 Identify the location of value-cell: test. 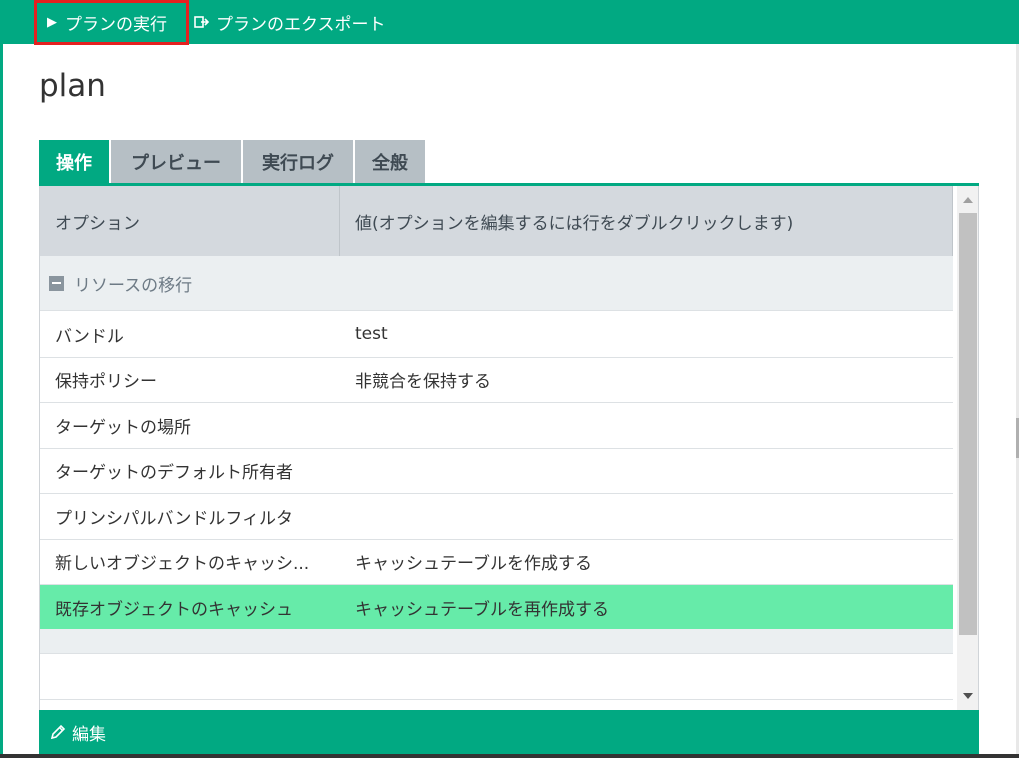
(371, 334).